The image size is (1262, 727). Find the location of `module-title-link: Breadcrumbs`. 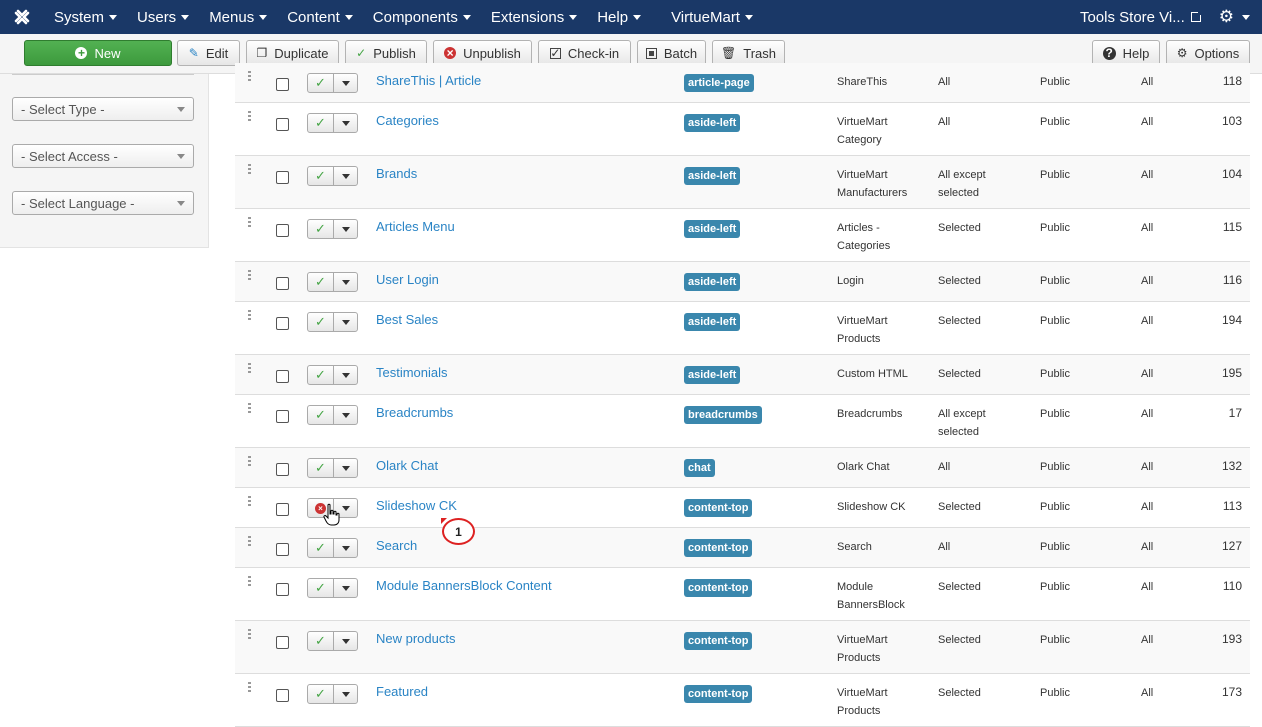

module-title-link: Breadcrumbs is located at coordinates (414, 412).